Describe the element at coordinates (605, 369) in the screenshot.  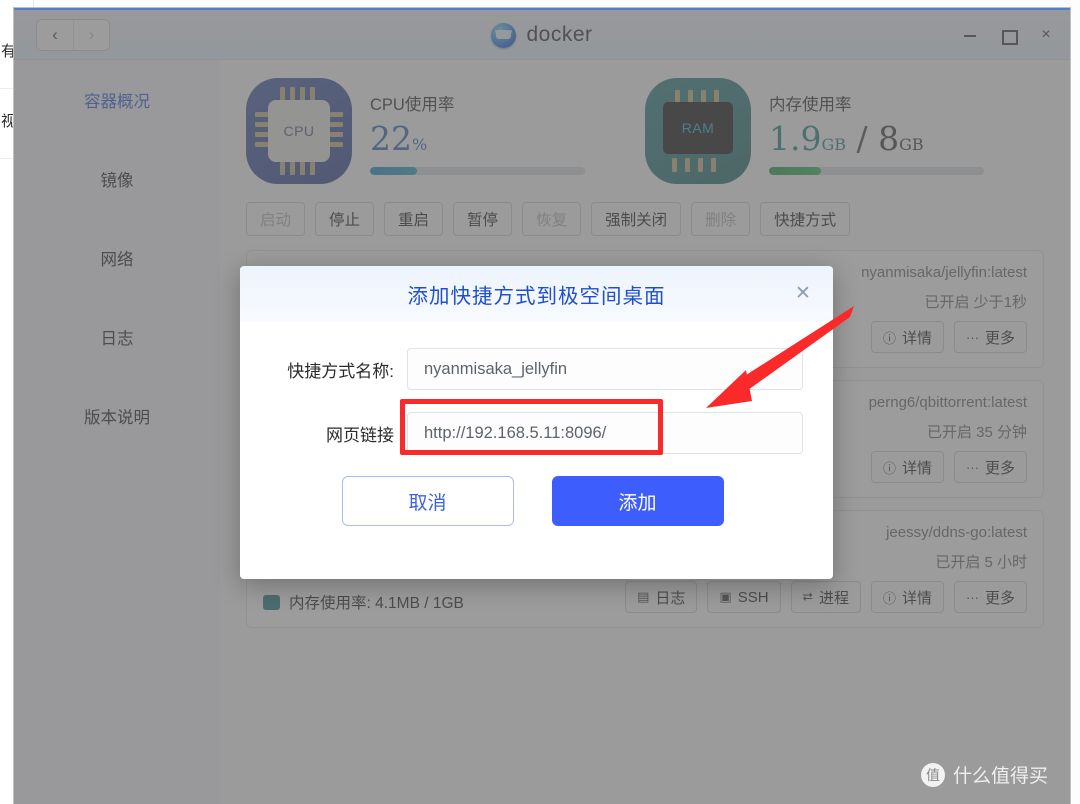
I see `shortcut-name-input: nyanmisaka_jellyfin` at that location.